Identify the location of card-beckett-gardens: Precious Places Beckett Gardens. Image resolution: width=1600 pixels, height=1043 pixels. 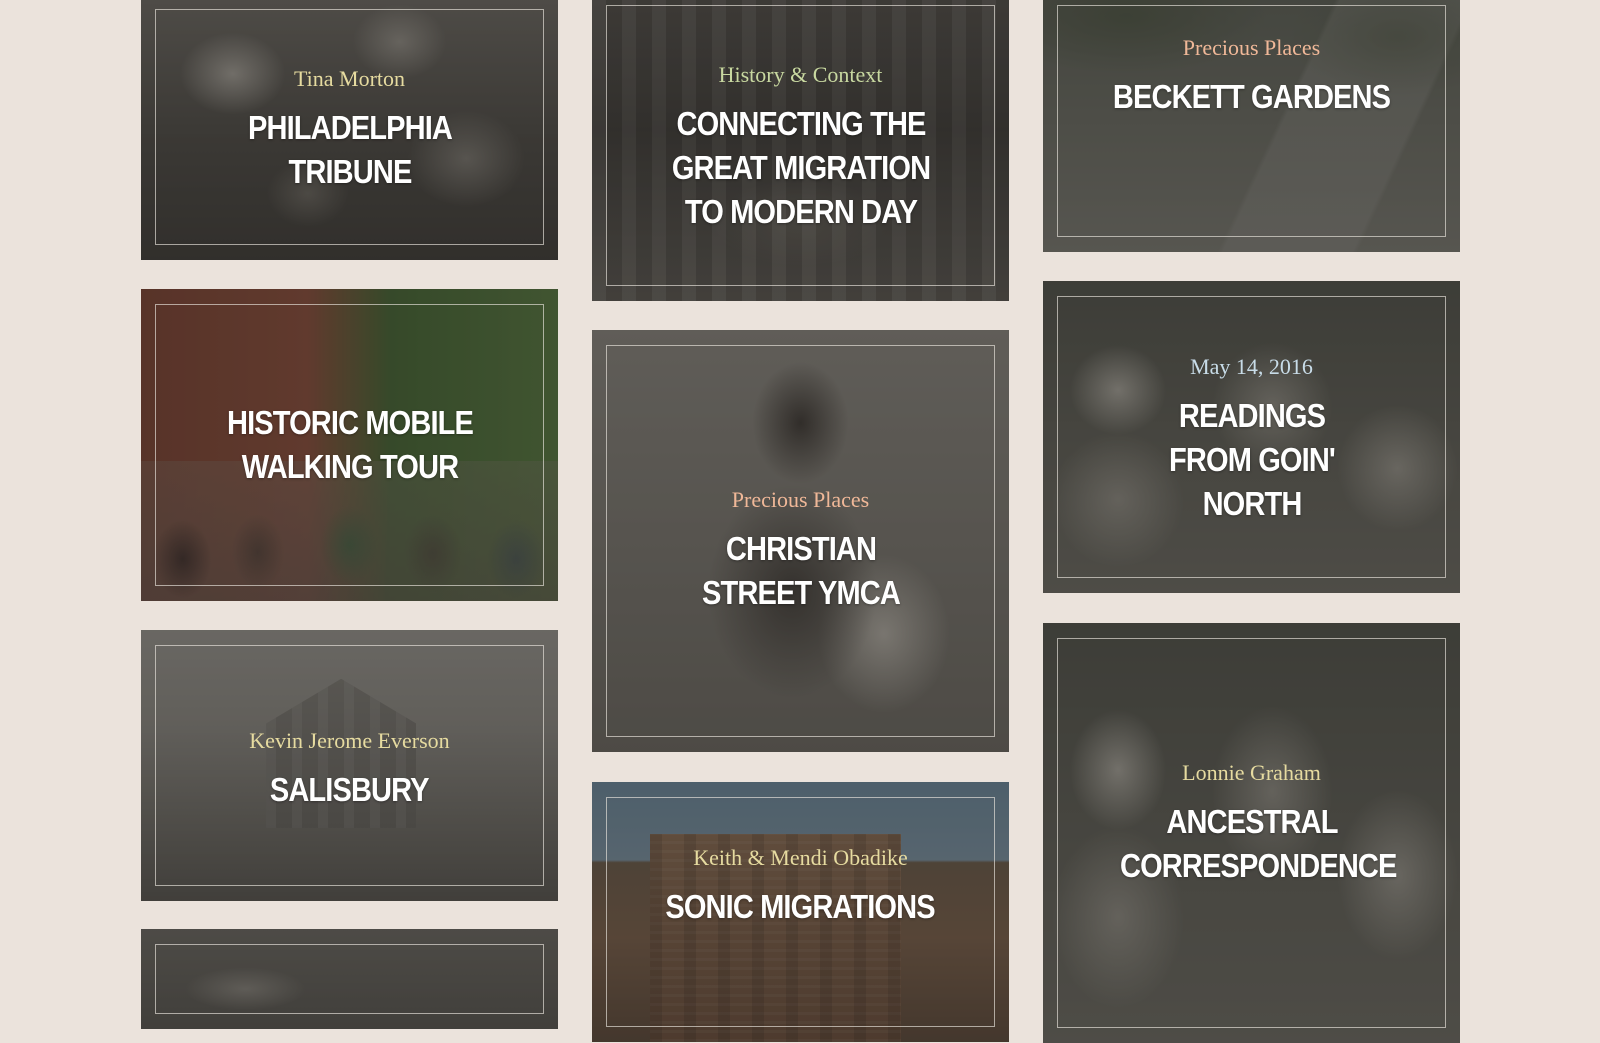
(1251, 126).